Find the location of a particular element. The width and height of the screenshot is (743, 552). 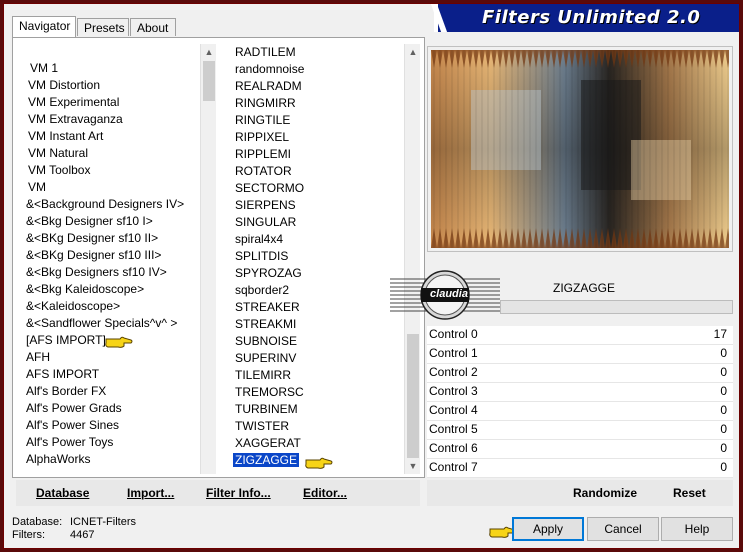

filter-item: XAGGERAT is located at coordinates (314, 443).